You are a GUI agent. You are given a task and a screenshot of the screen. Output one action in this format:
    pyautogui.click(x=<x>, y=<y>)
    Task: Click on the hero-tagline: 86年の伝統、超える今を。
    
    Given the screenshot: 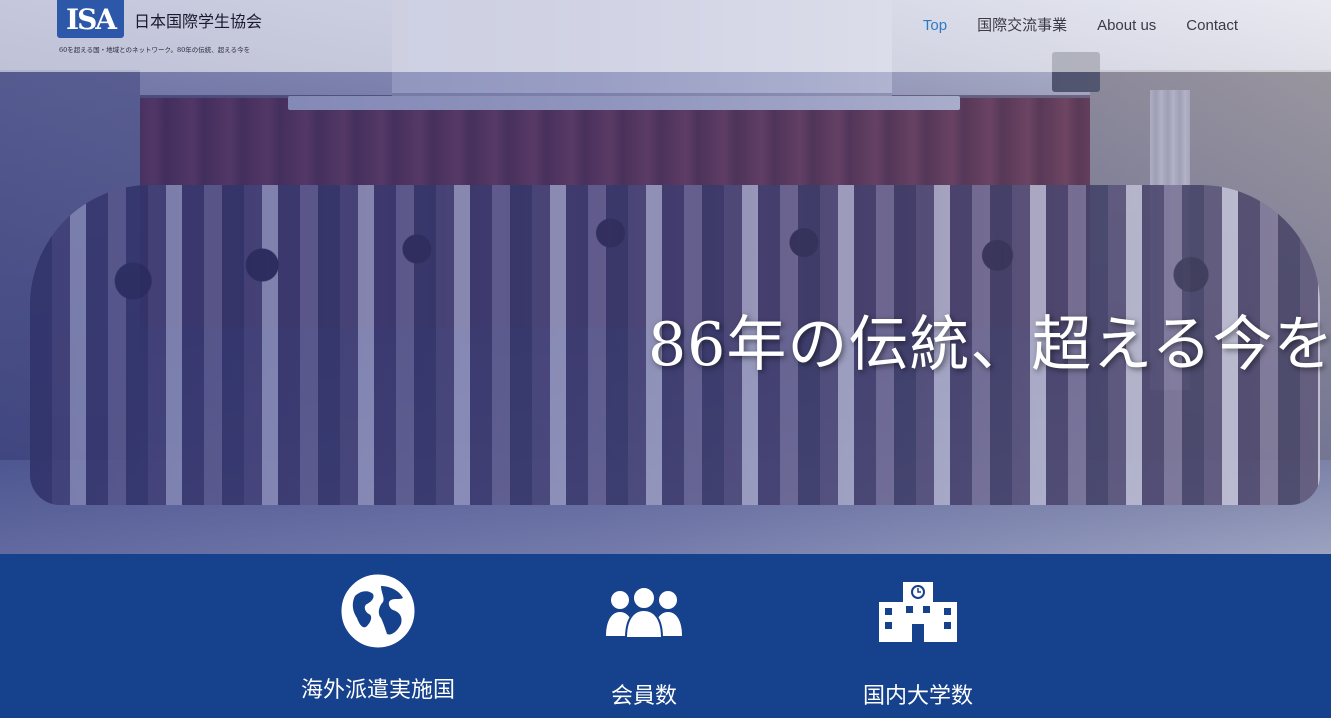 What is the action you would take?
    pyautogui.click(x=989, y=345)
    